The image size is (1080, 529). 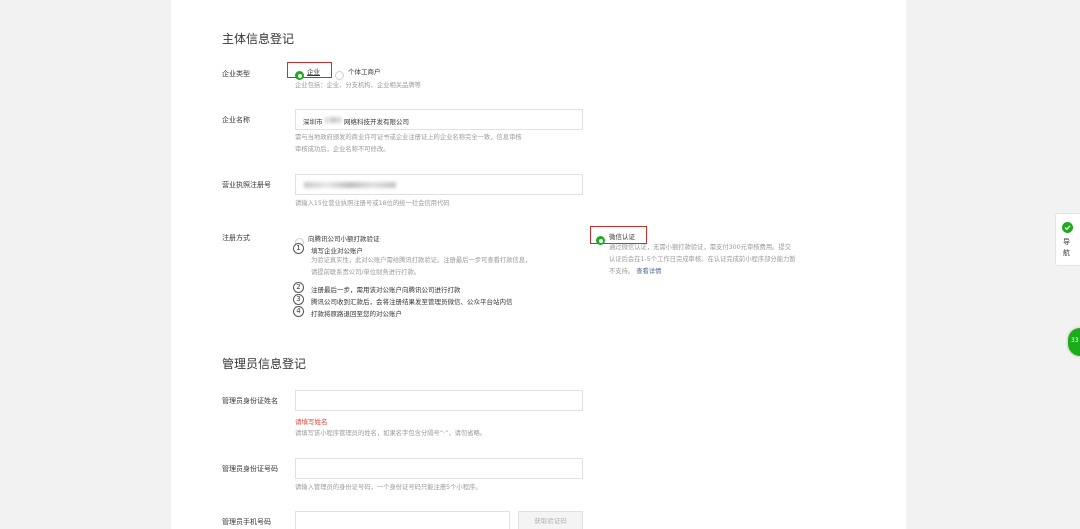 What do you see at coordinates (439, 119) in the screenshot?
I see `company-name-input: 深圳市 网络科技开发有限公司` at bounding box center [439, 119].